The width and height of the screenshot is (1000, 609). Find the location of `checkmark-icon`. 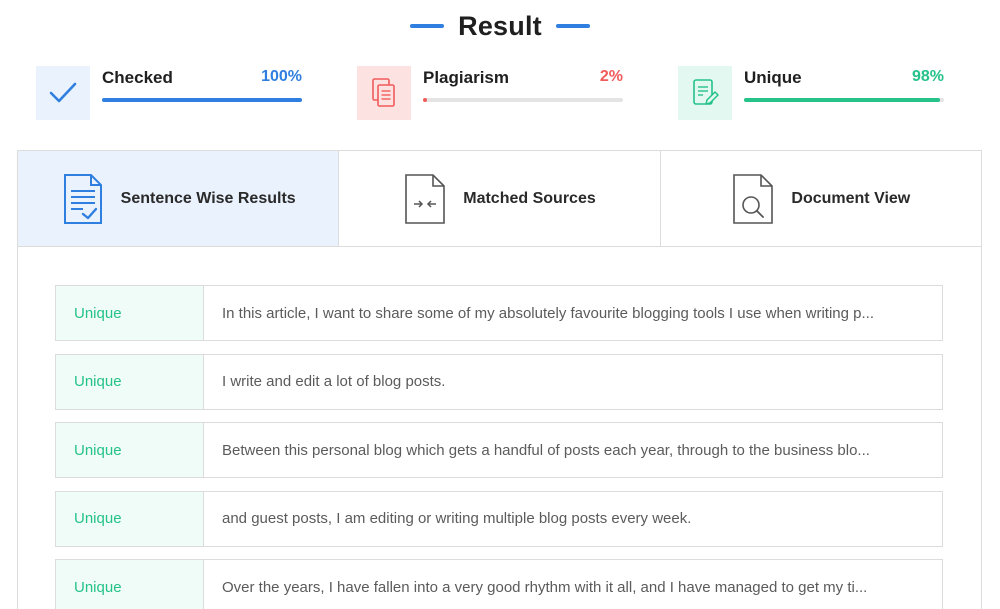

checkmark-icon is located at coordinates (63, 93).